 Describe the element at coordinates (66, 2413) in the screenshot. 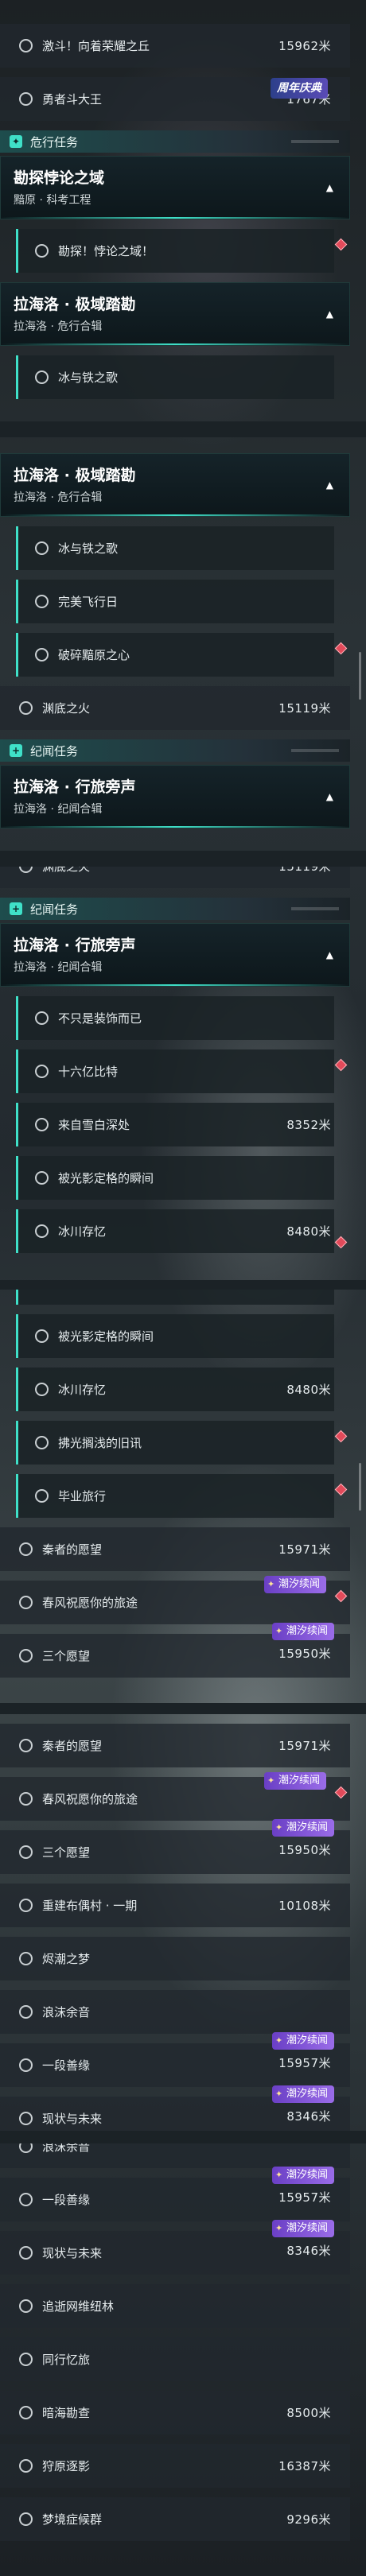

I see `quest-label: 暗海勘查` at that location.